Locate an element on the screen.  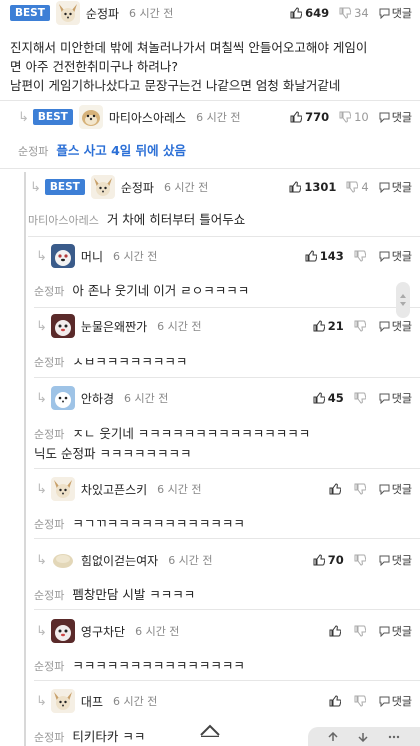
dislike-button: 4 is located at coordinates (357, 187).